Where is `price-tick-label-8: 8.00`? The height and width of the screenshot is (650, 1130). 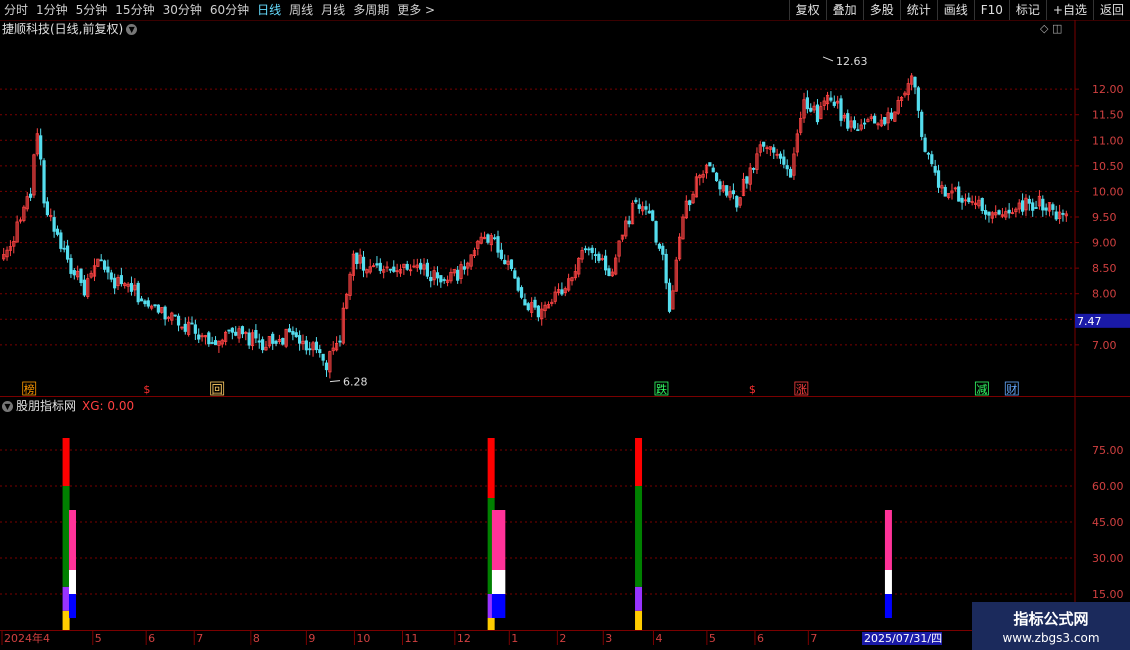 price-tick-label-8: 8.00 is located at coordinates (1104, 294).